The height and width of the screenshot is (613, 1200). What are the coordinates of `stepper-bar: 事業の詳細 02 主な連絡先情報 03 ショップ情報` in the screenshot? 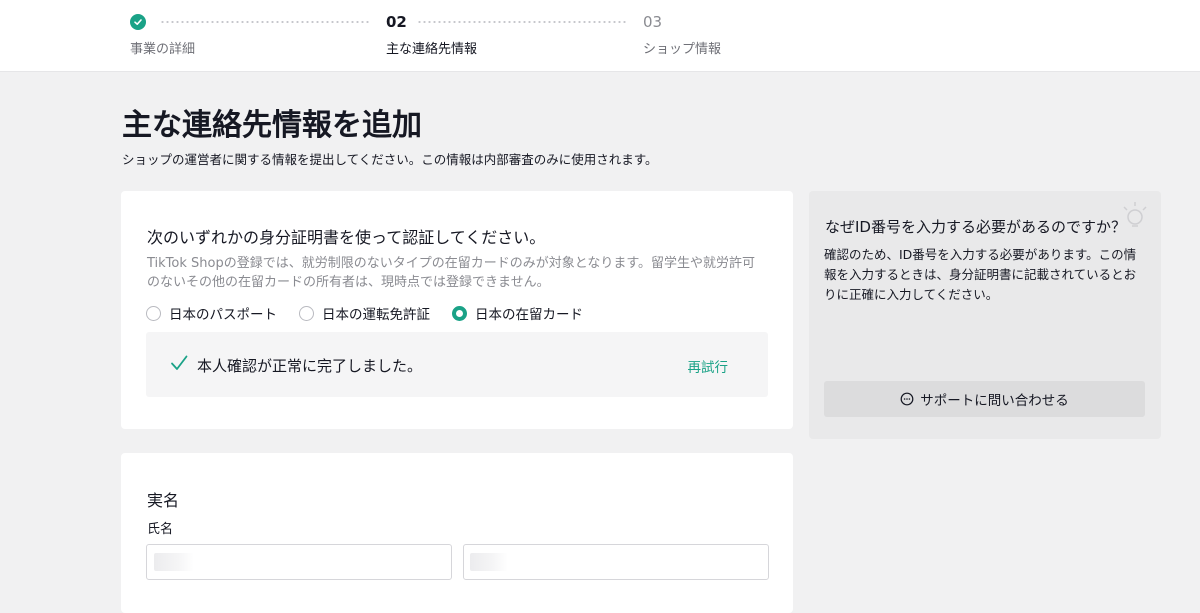 It's located at (600, 36).